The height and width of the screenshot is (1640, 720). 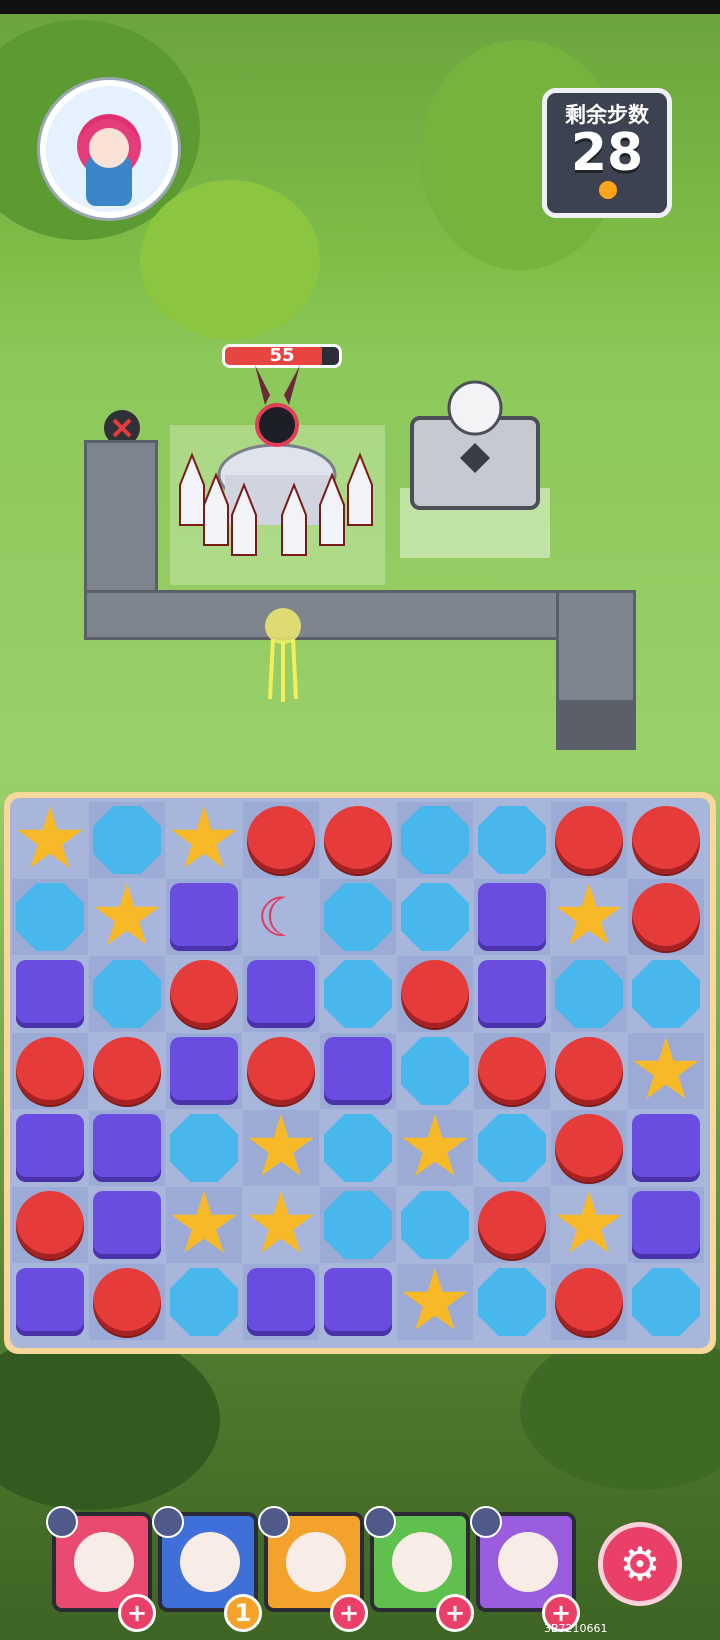 I want to click on moon-tile-icon: ☾, so click(x=281, y=917).